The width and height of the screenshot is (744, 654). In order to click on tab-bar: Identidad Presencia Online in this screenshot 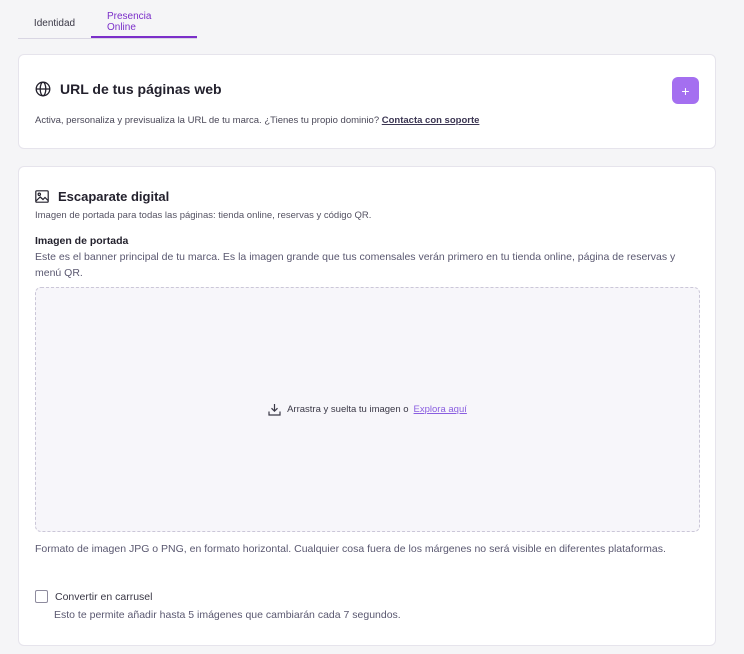, I will do `click(107, 23)`.